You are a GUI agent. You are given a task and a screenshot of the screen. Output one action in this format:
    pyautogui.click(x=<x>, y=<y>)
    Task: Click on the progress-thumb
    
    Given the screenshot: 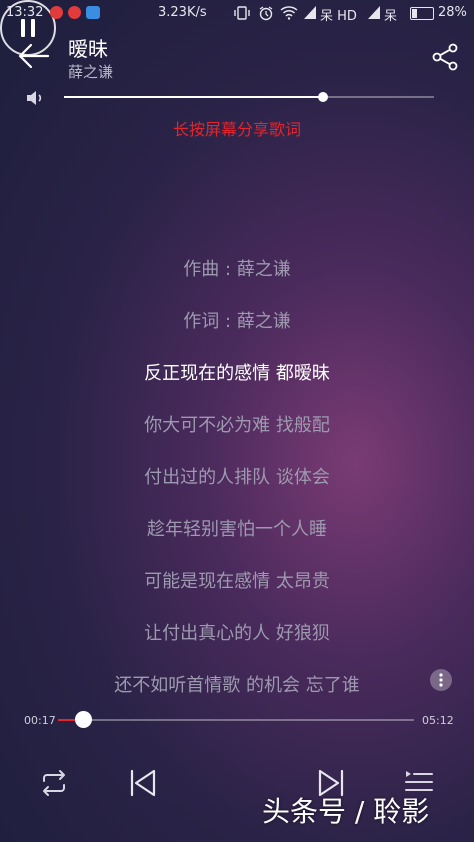 What is the action you would take?
    pyautogui.click(x=83, y=719)
    